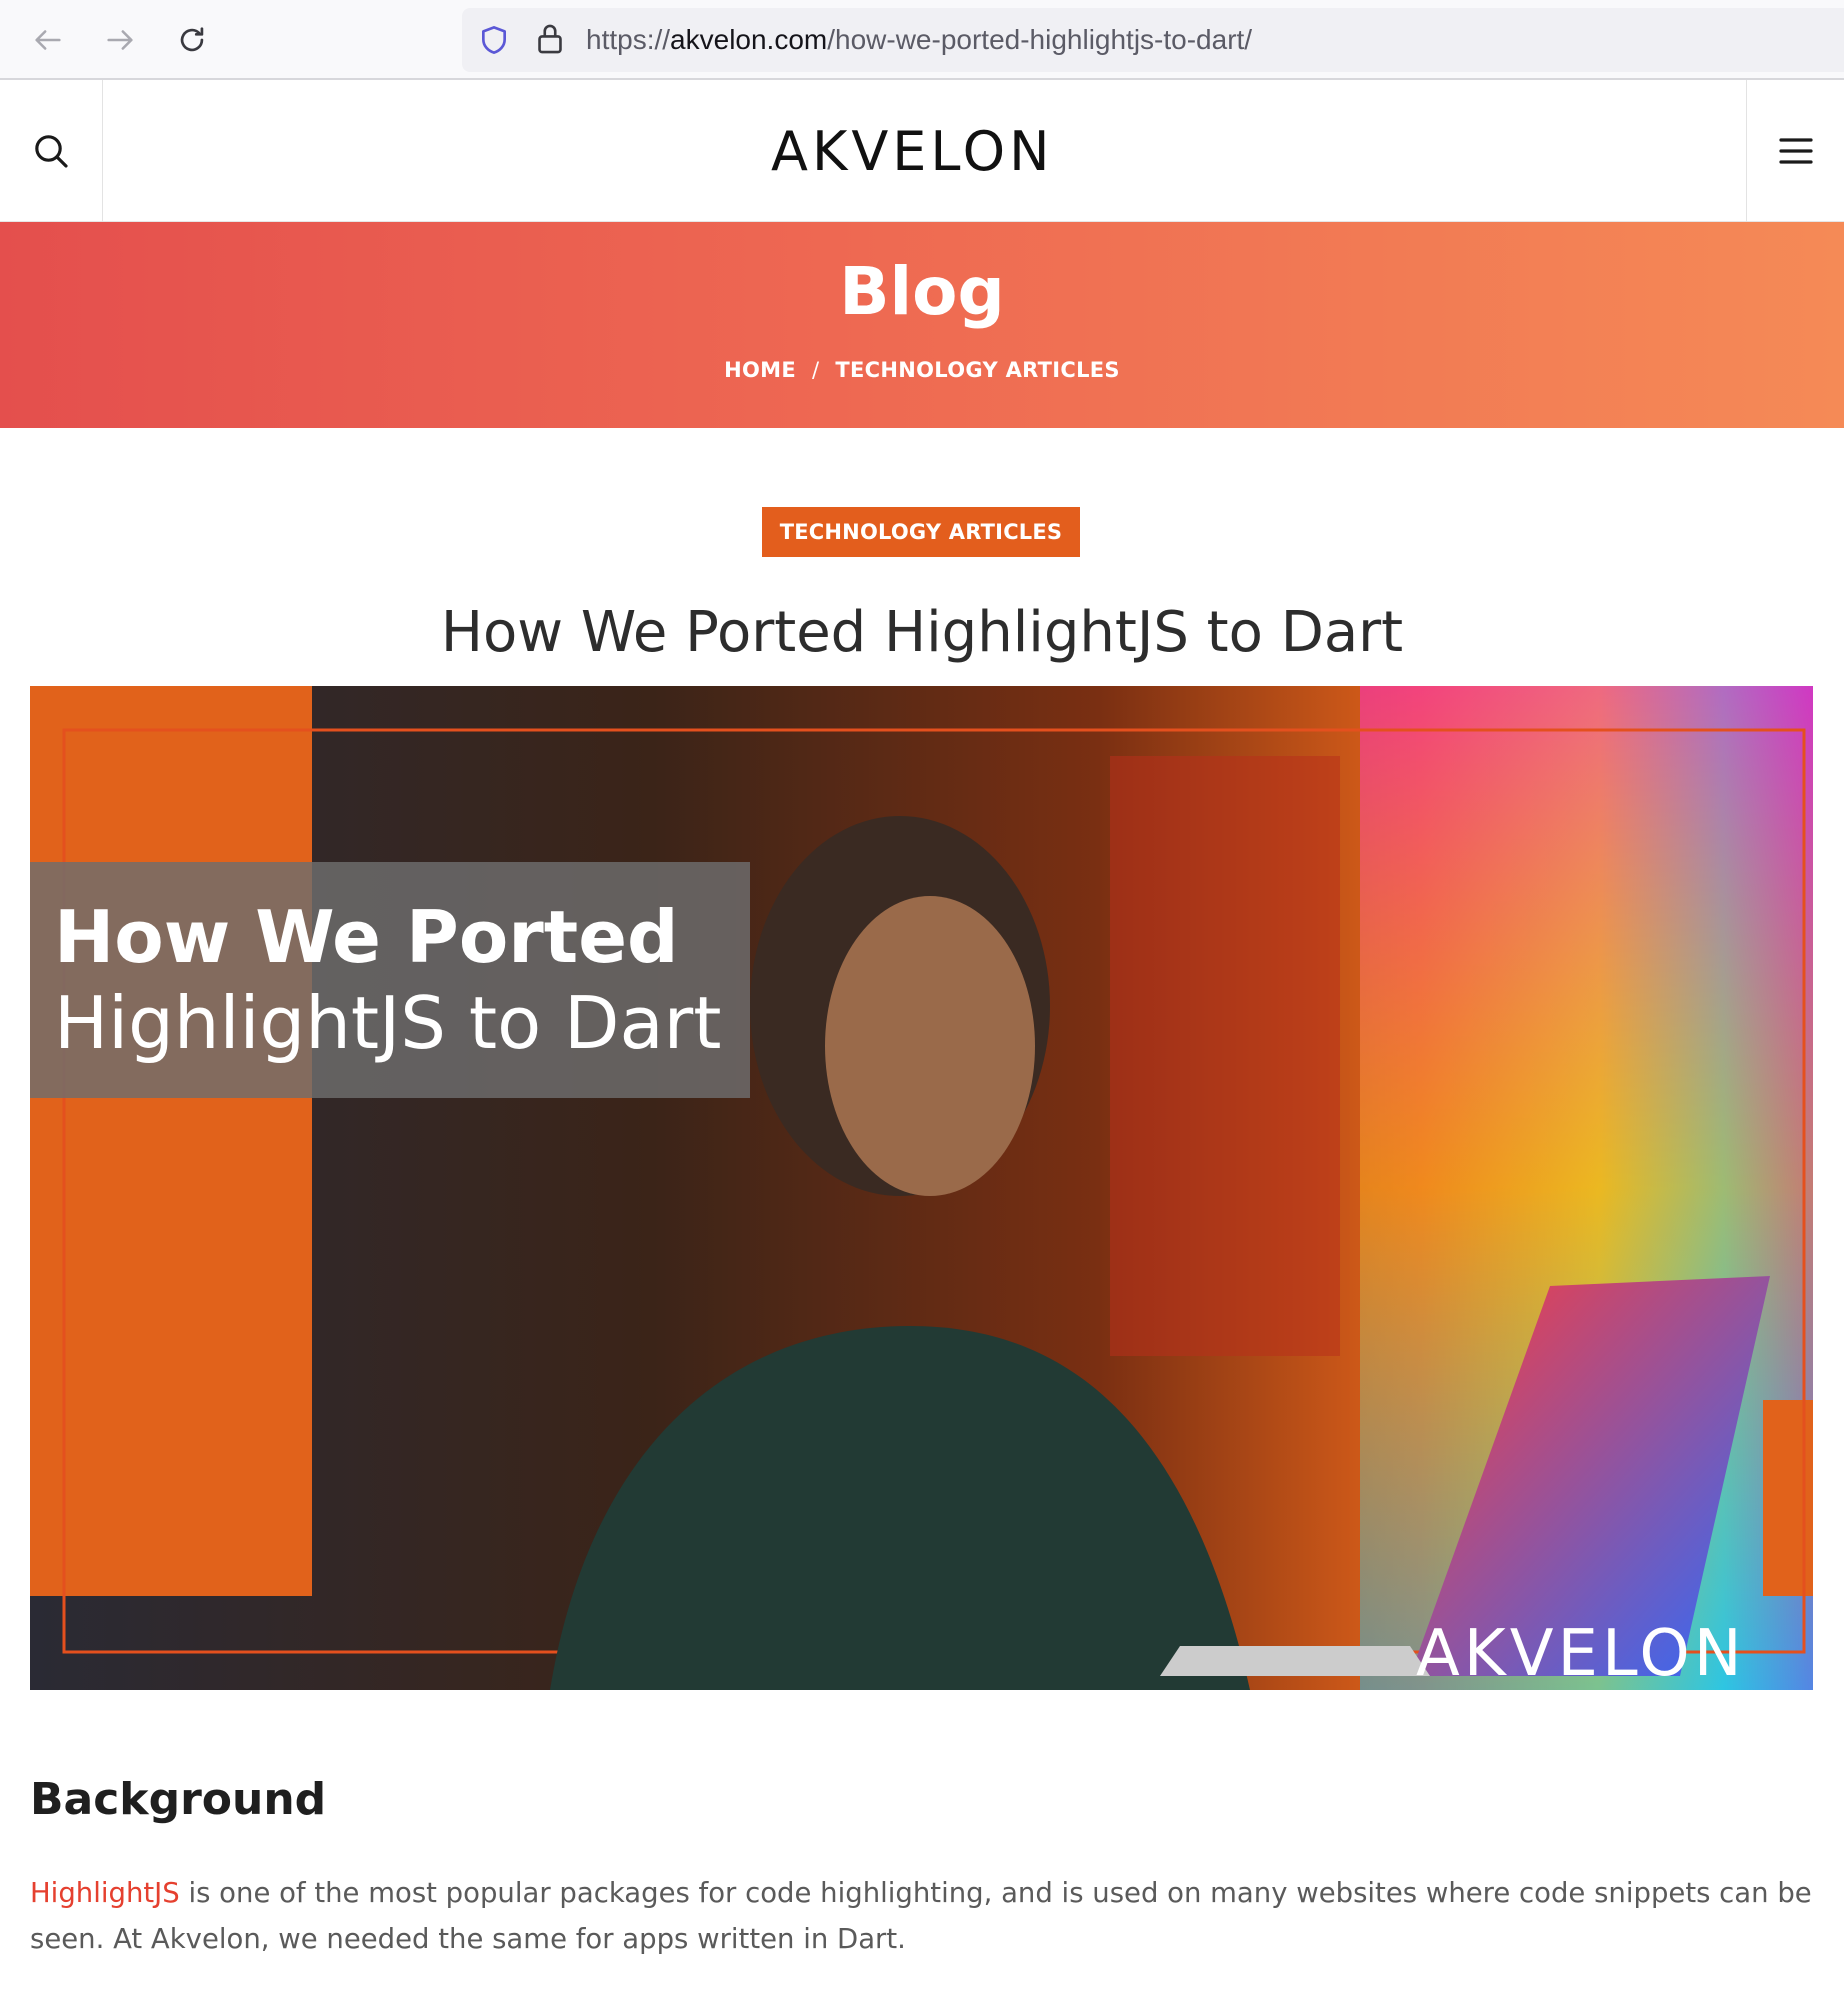 This screenshot has width=1844, height=1989. I want to click on image-caption-box: How We Ported HighlightJS to Dart, so click(390, 980).